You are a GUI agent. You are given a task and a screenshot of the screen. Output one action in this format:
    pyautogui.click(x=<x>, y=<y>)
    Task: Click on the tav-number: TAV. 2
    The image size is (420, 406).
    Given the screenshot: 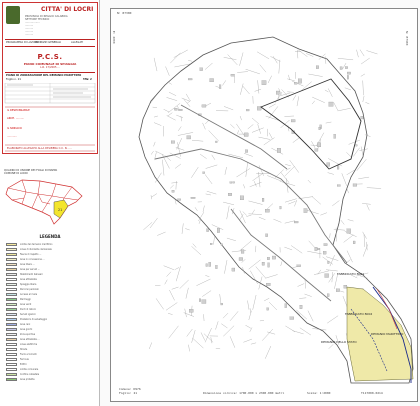 What is the action you would take?
    pyautogui.click(x=87, y=79)
    